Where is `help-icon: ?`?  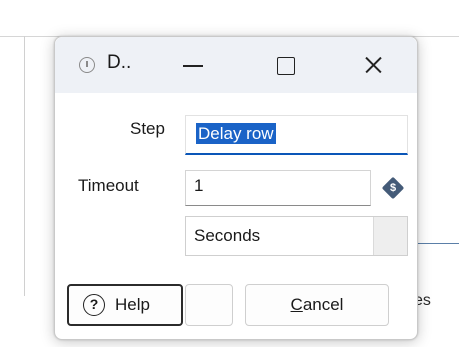 help-icon: ? is located at coordinates (94, 305).